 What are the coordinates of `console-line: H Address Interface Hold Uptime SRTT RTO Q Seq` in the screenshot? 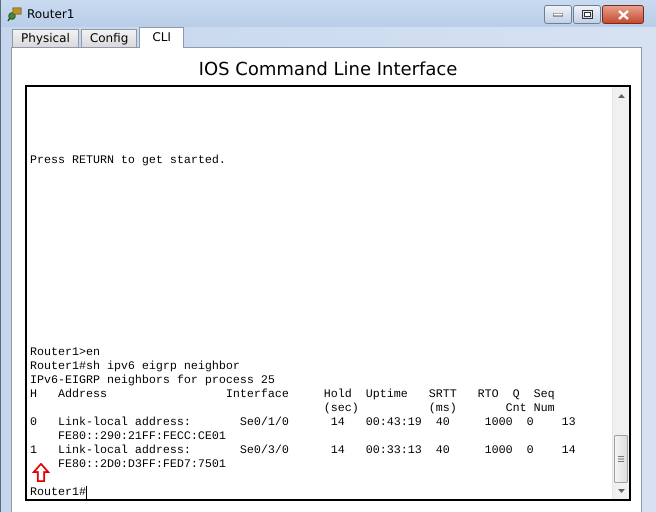 It's located at (292, 394).